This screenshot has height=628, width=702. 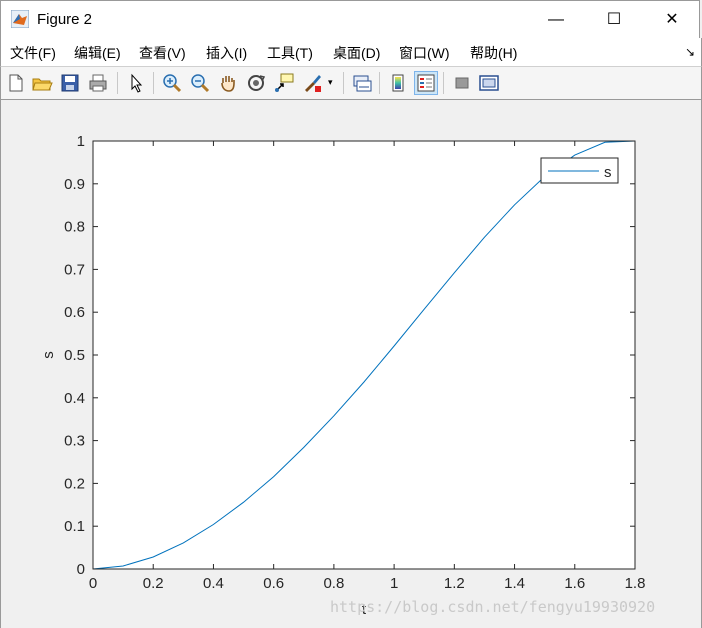 What do you see at coordinates (74, 398) in the screenshot?
I see `y-tick-label: 0.4` at bounding box center [74, 398].